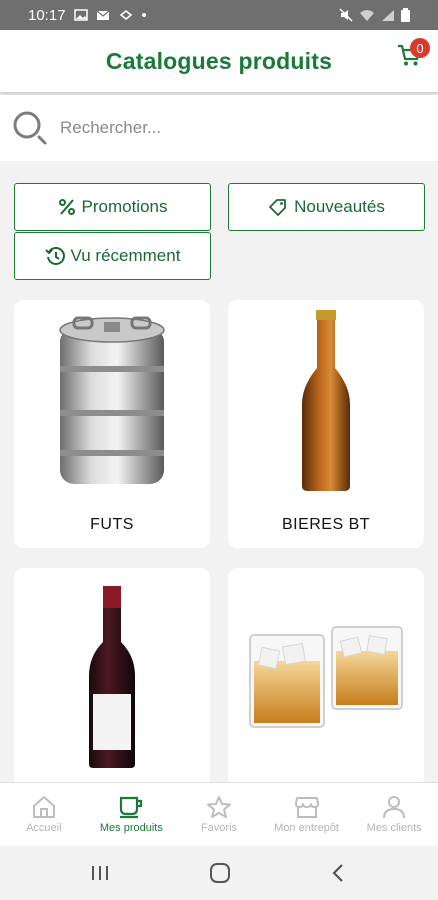 The height and width of the screenshot is (900, 438). I want to click on battery-icon, so click(405, 15).